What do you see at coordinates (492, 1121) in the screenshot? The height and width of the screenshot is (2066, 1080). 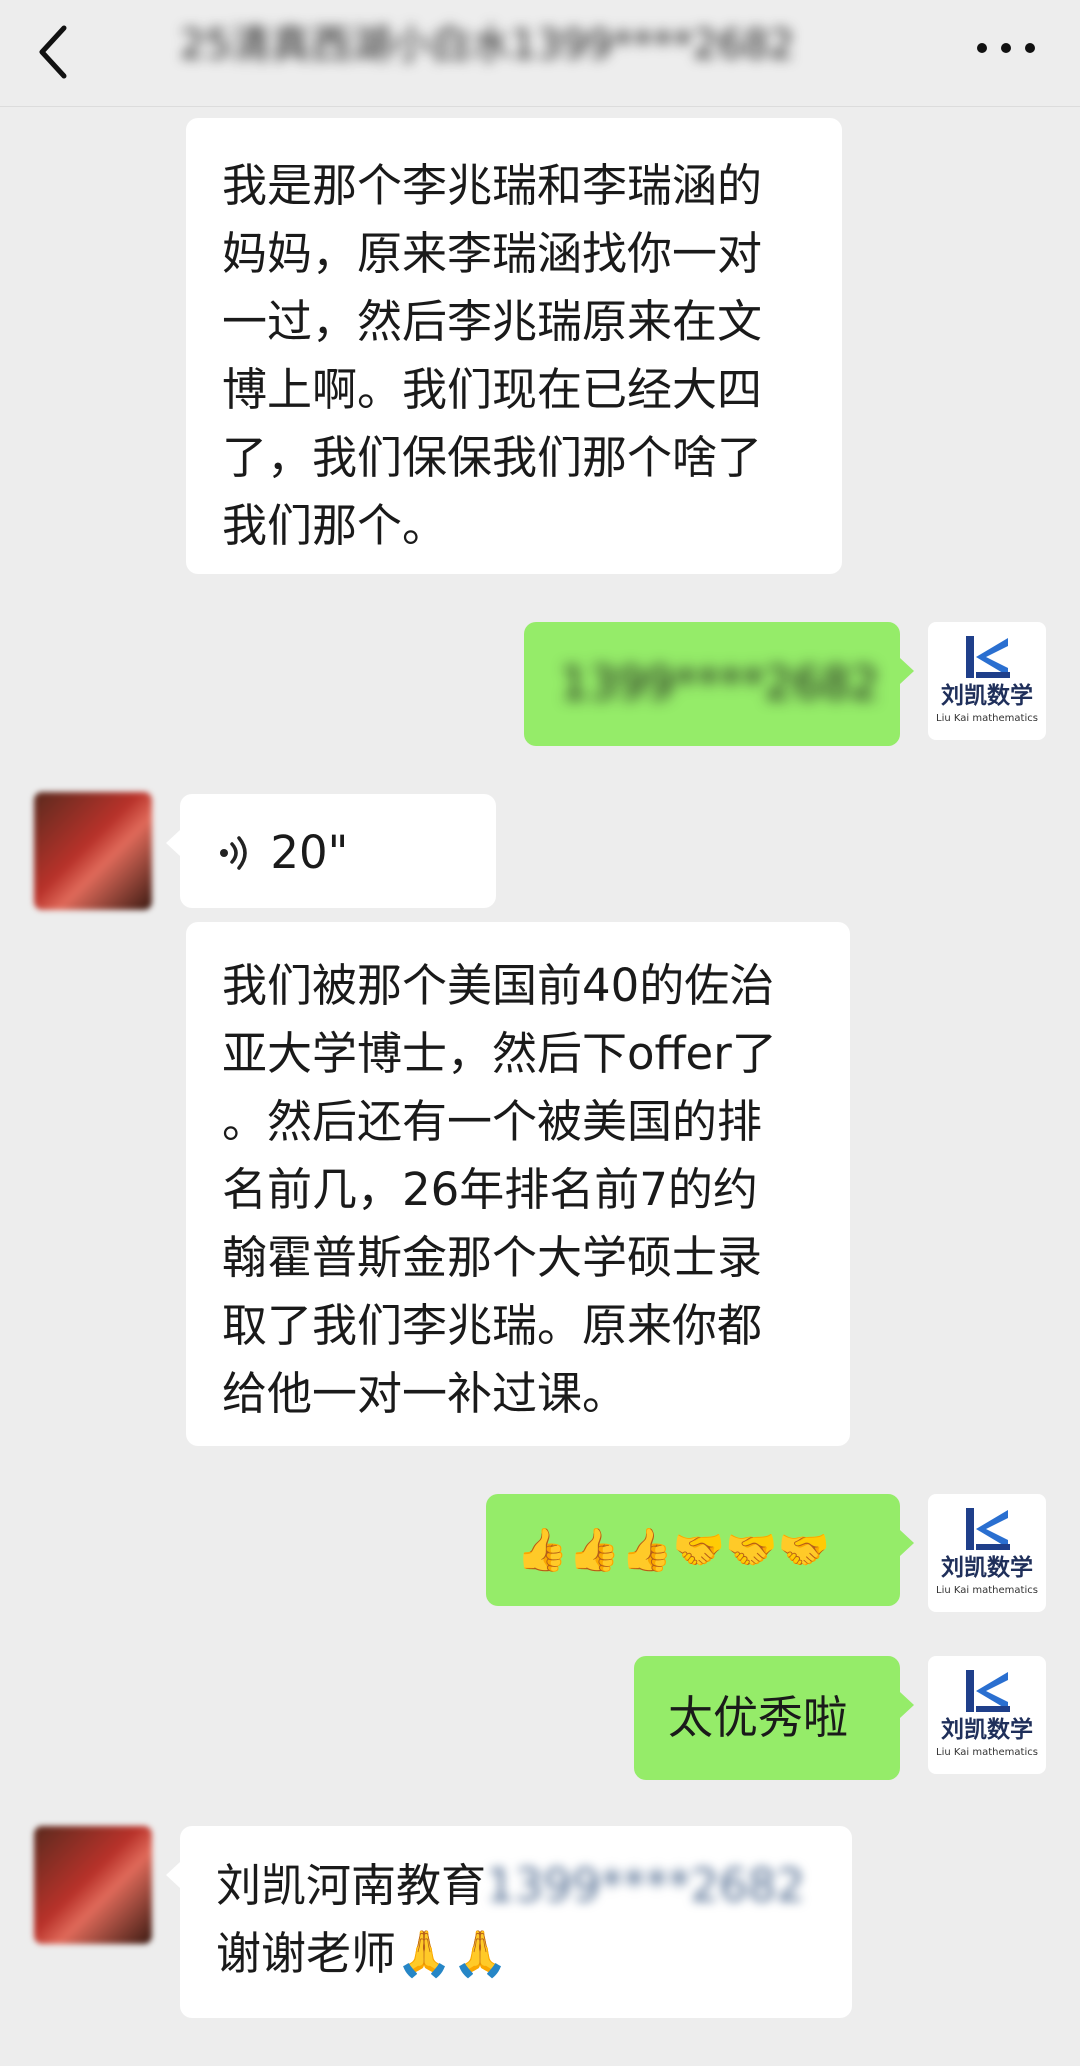 I see `message-text-line: 。然后还有一个被美国的排` at bounding box center [492, 1121].